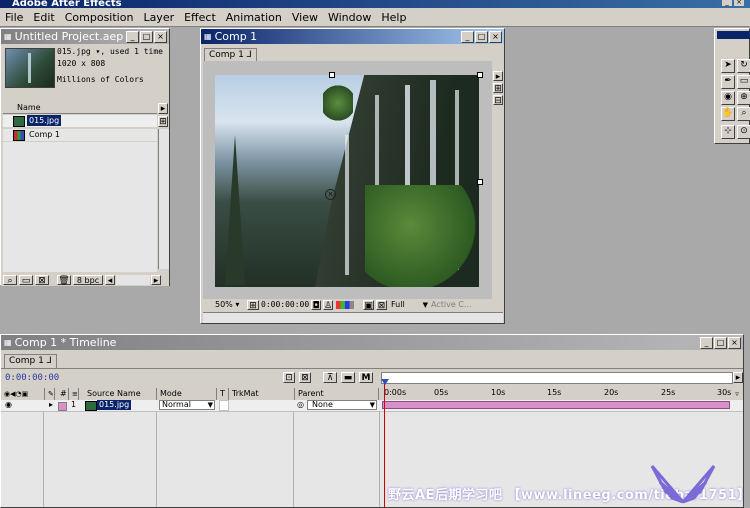 Image resolution: width=750 pixels, height=508 pixels. What do you see at coordinates (80, 108) in the screenshot?
I see `project-column-name: Name` at bounding box center [80, 108].